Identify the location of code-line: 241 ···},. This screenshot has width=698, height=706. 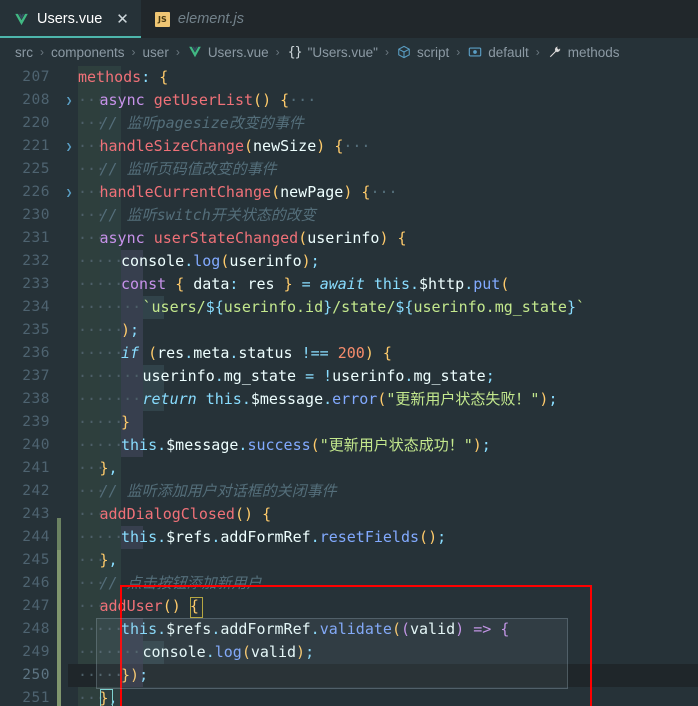
(349, 468).